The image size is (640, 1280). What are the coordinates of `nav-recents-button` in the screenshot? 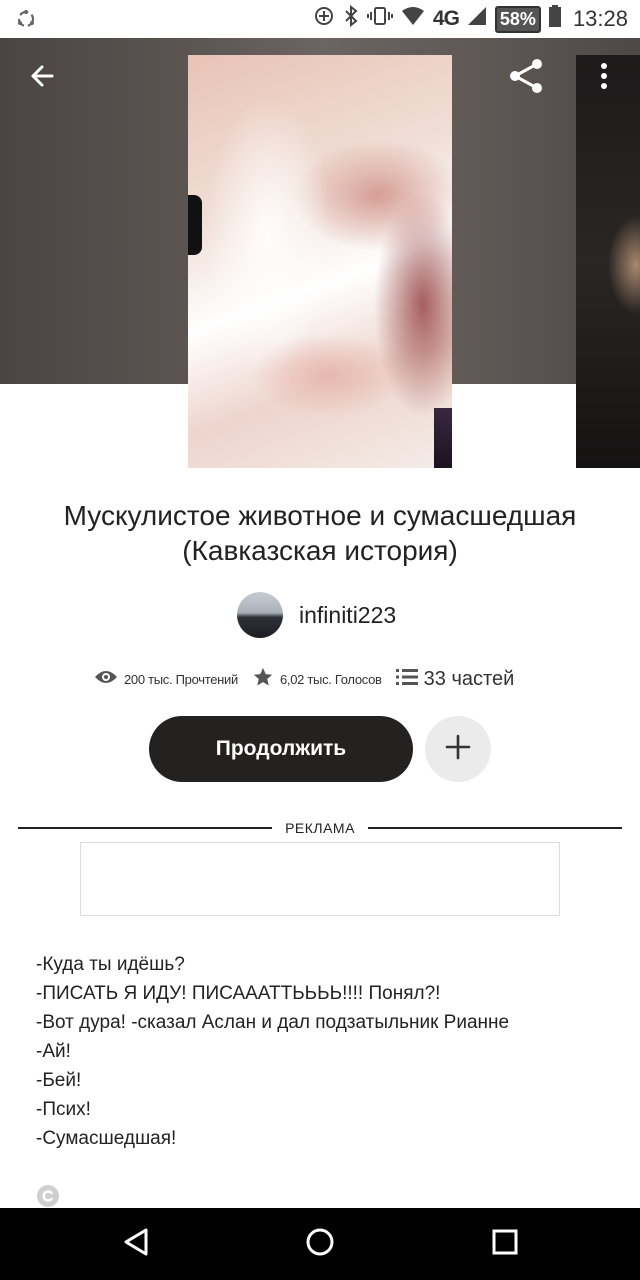 It's located at (505, 1244).